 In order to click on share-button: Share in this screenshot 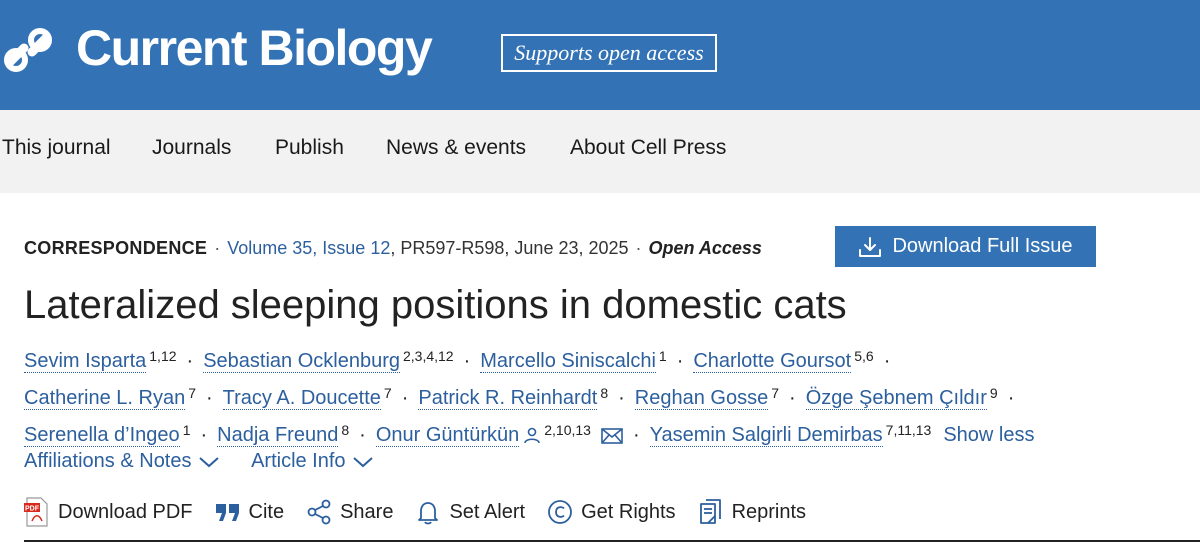, I will do `click(349, 512)`.